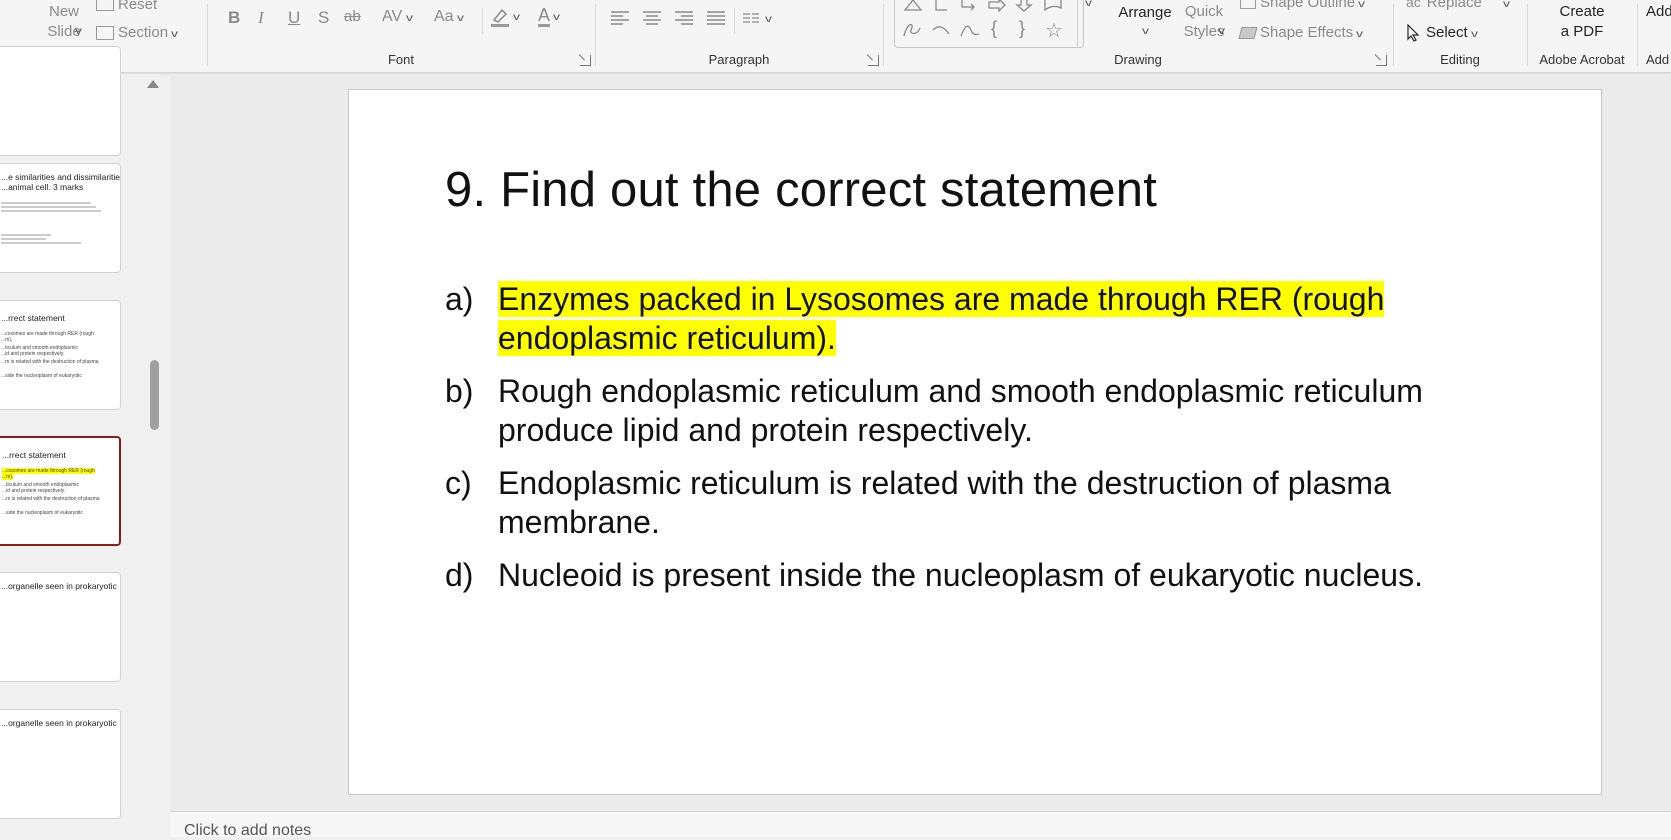 The image size is (1671, 840). I want to click on columns-icon, so click(751, 18).